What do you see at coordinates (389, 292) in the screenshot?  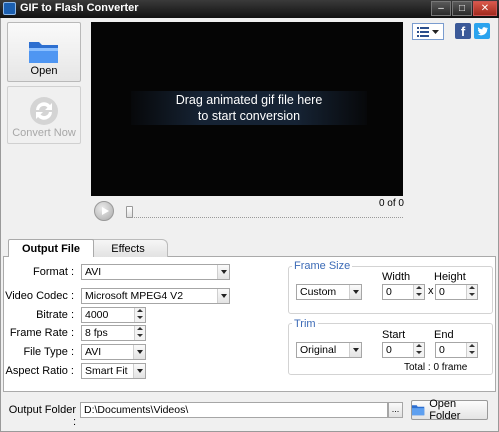 I see `width-value: 0` at bounding box center [389, 292].